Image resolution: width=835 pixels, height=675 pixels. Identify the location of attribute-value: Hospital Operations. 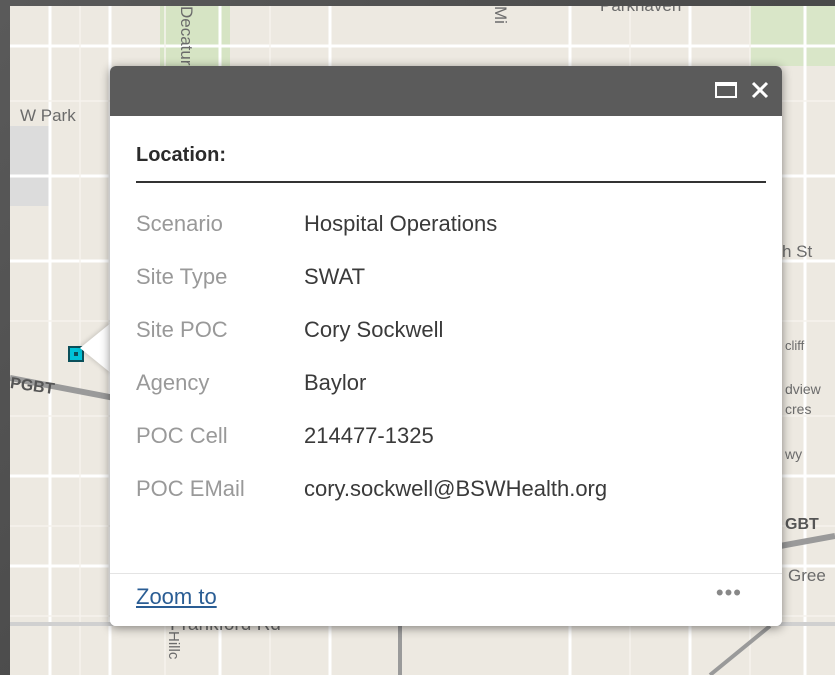
(401, 223).